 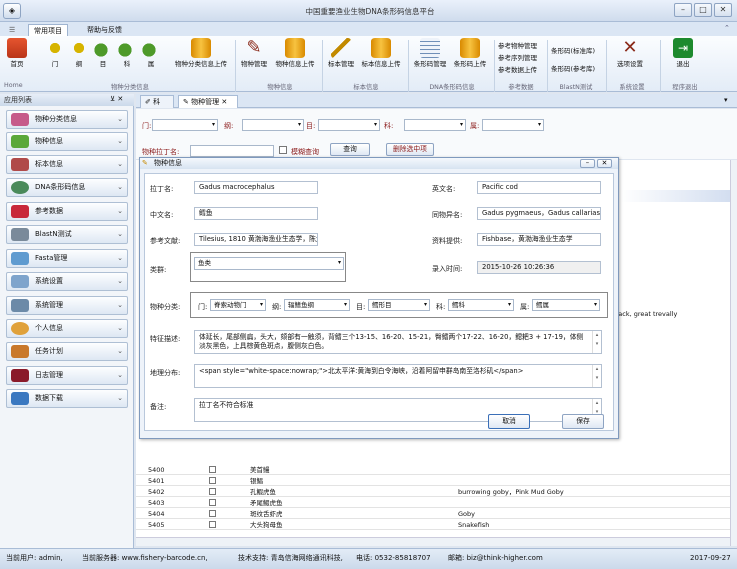 I want to click on delete-selected-button: 删除选中项, so click(x=410, y=149).